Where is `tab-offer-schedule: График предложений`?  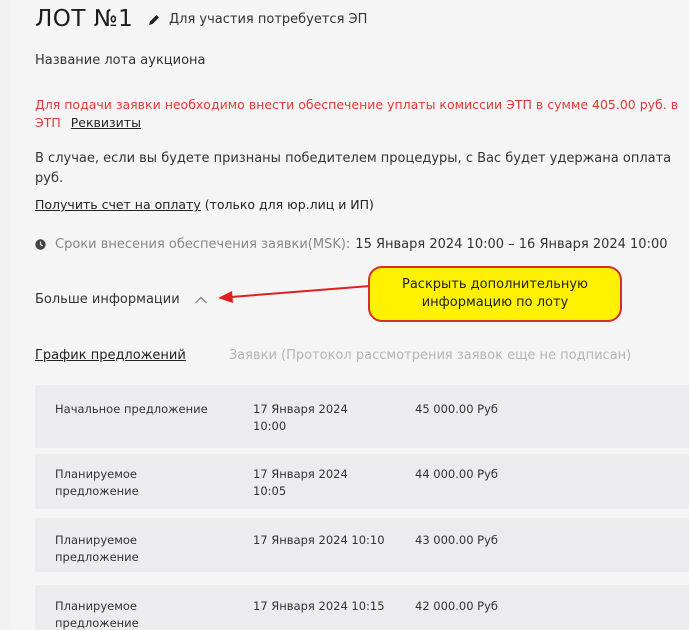 tab-offer-schedule: График предложений is located at coordinates (110, 355).